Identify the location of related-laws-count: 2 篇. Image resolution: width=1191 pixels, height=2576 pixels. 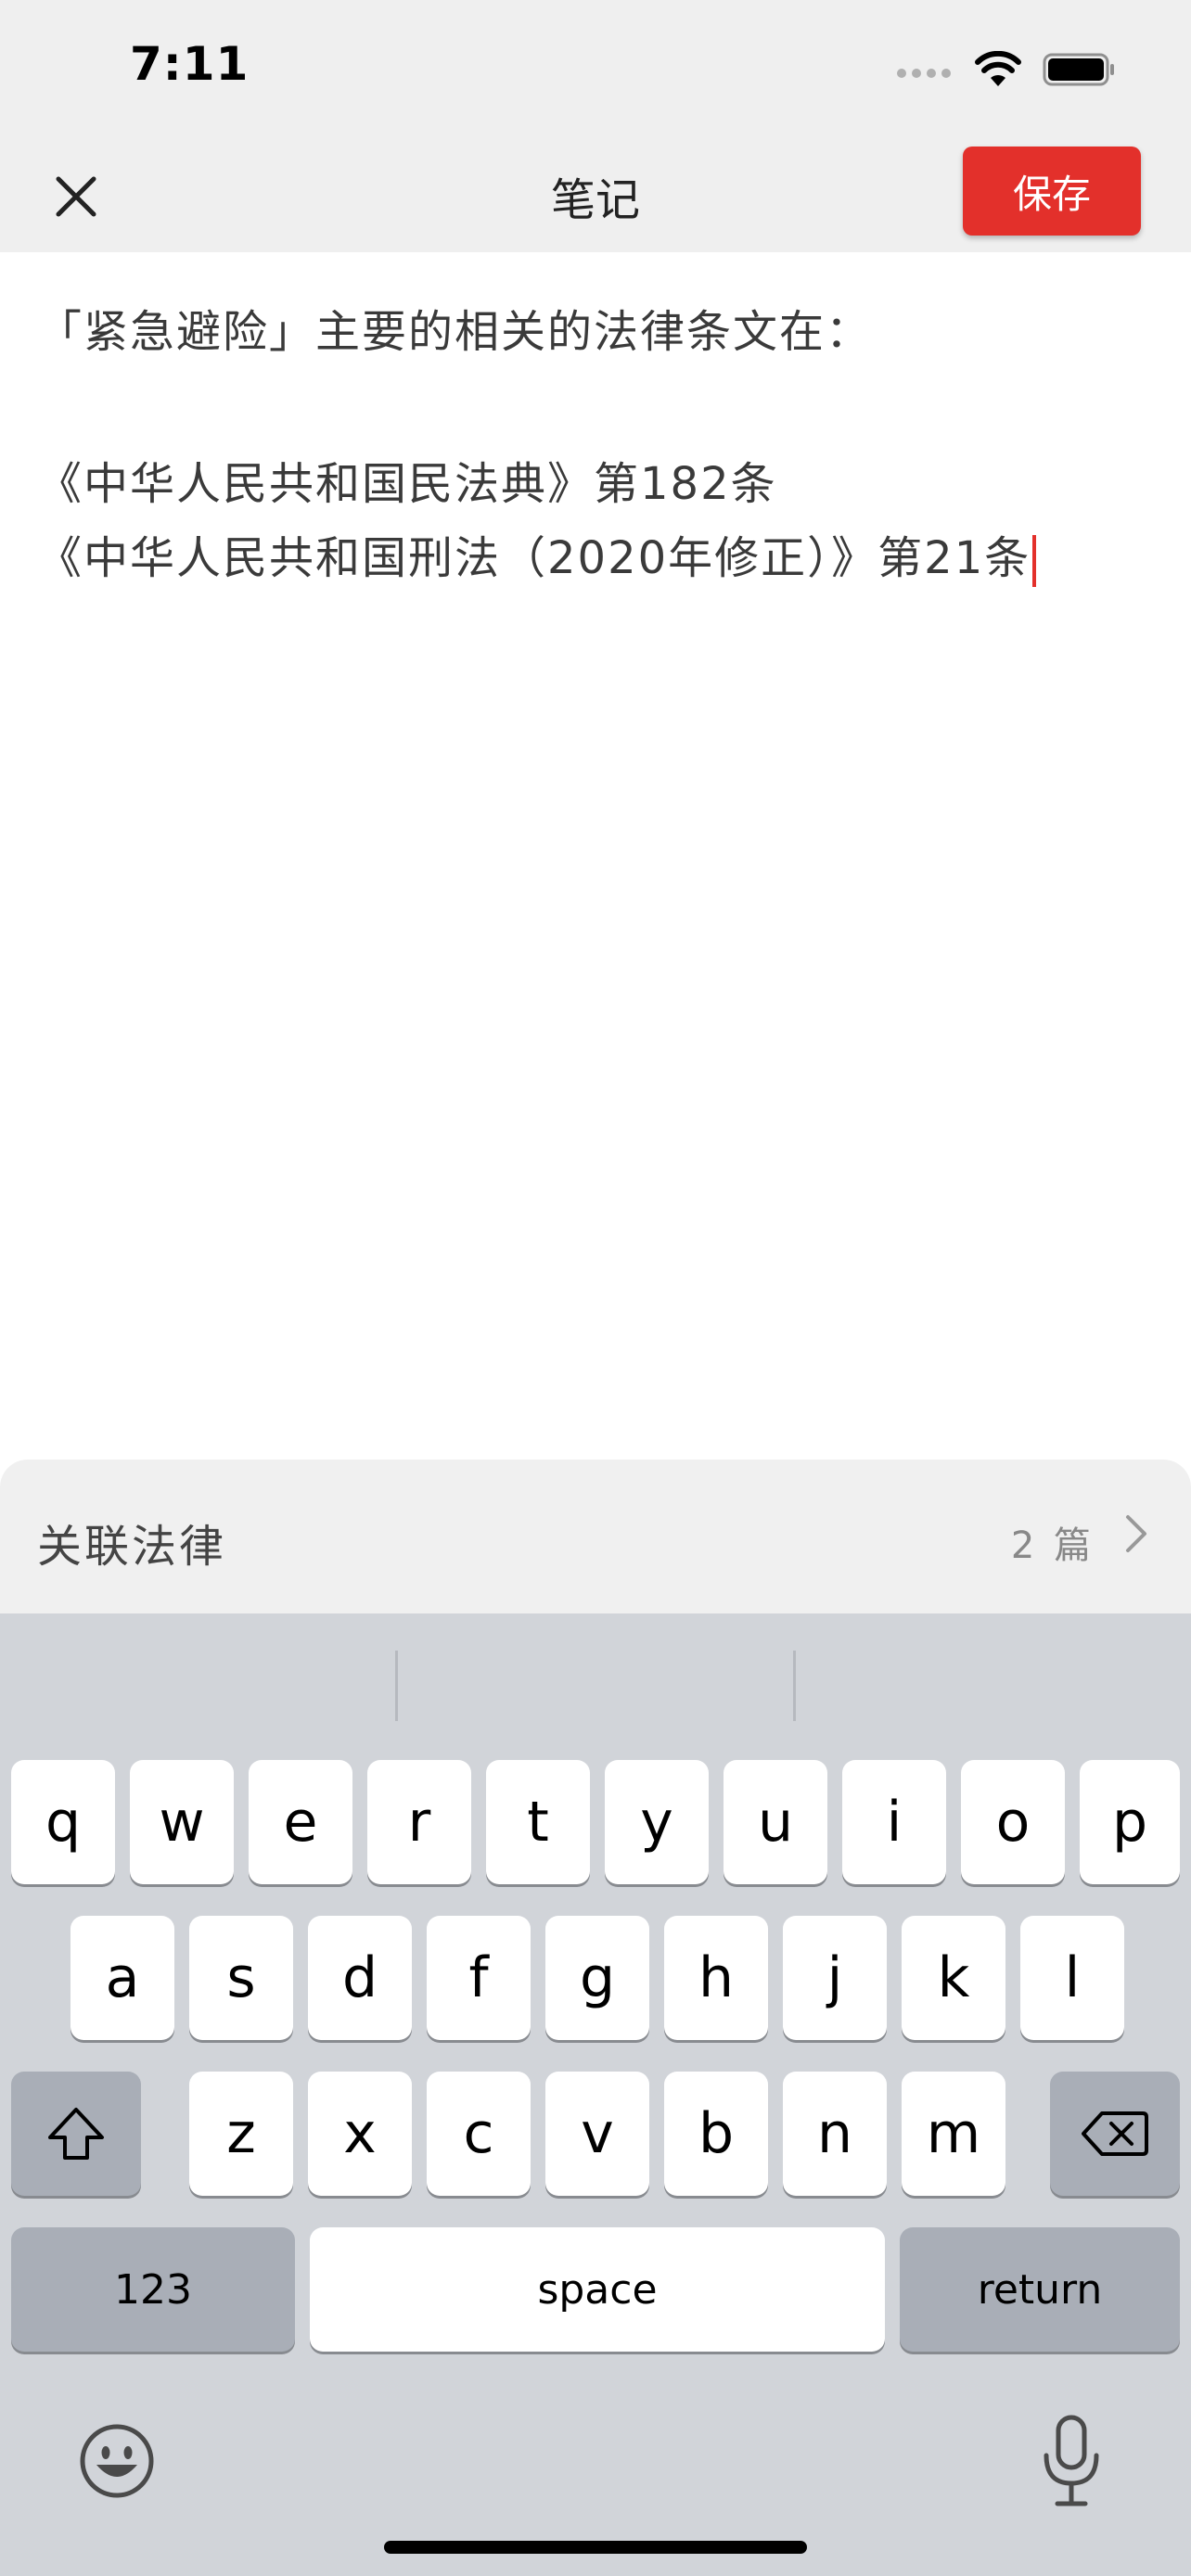
(1052, 1545).